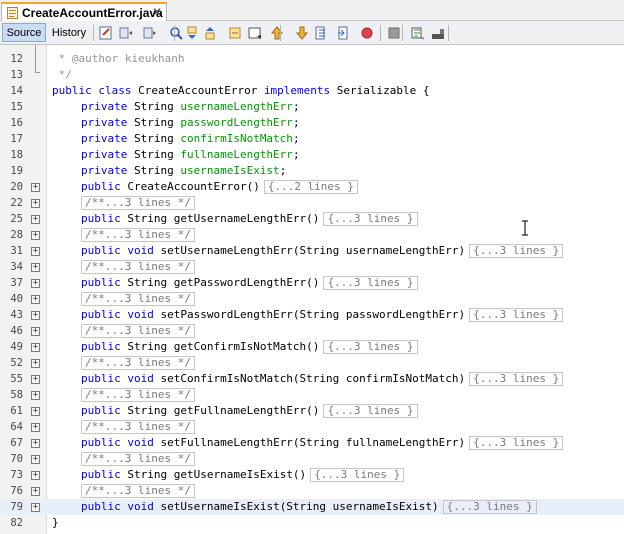 The height and width of the screenshot is (534, 624). What do you see at coordinates (312, 139) in the screenshot?
I see `code-line: 17 private String confirmIsNotMatch;` at bounding box center [312, 139].